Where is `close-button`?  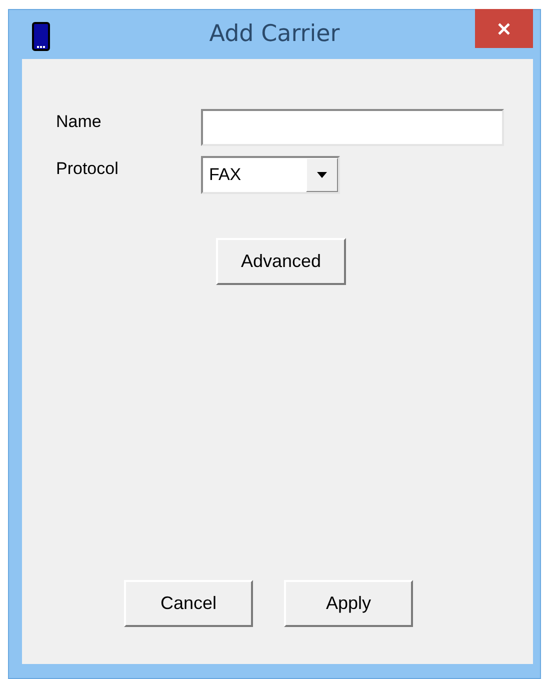
close-button is located at coordinates (504, 28).